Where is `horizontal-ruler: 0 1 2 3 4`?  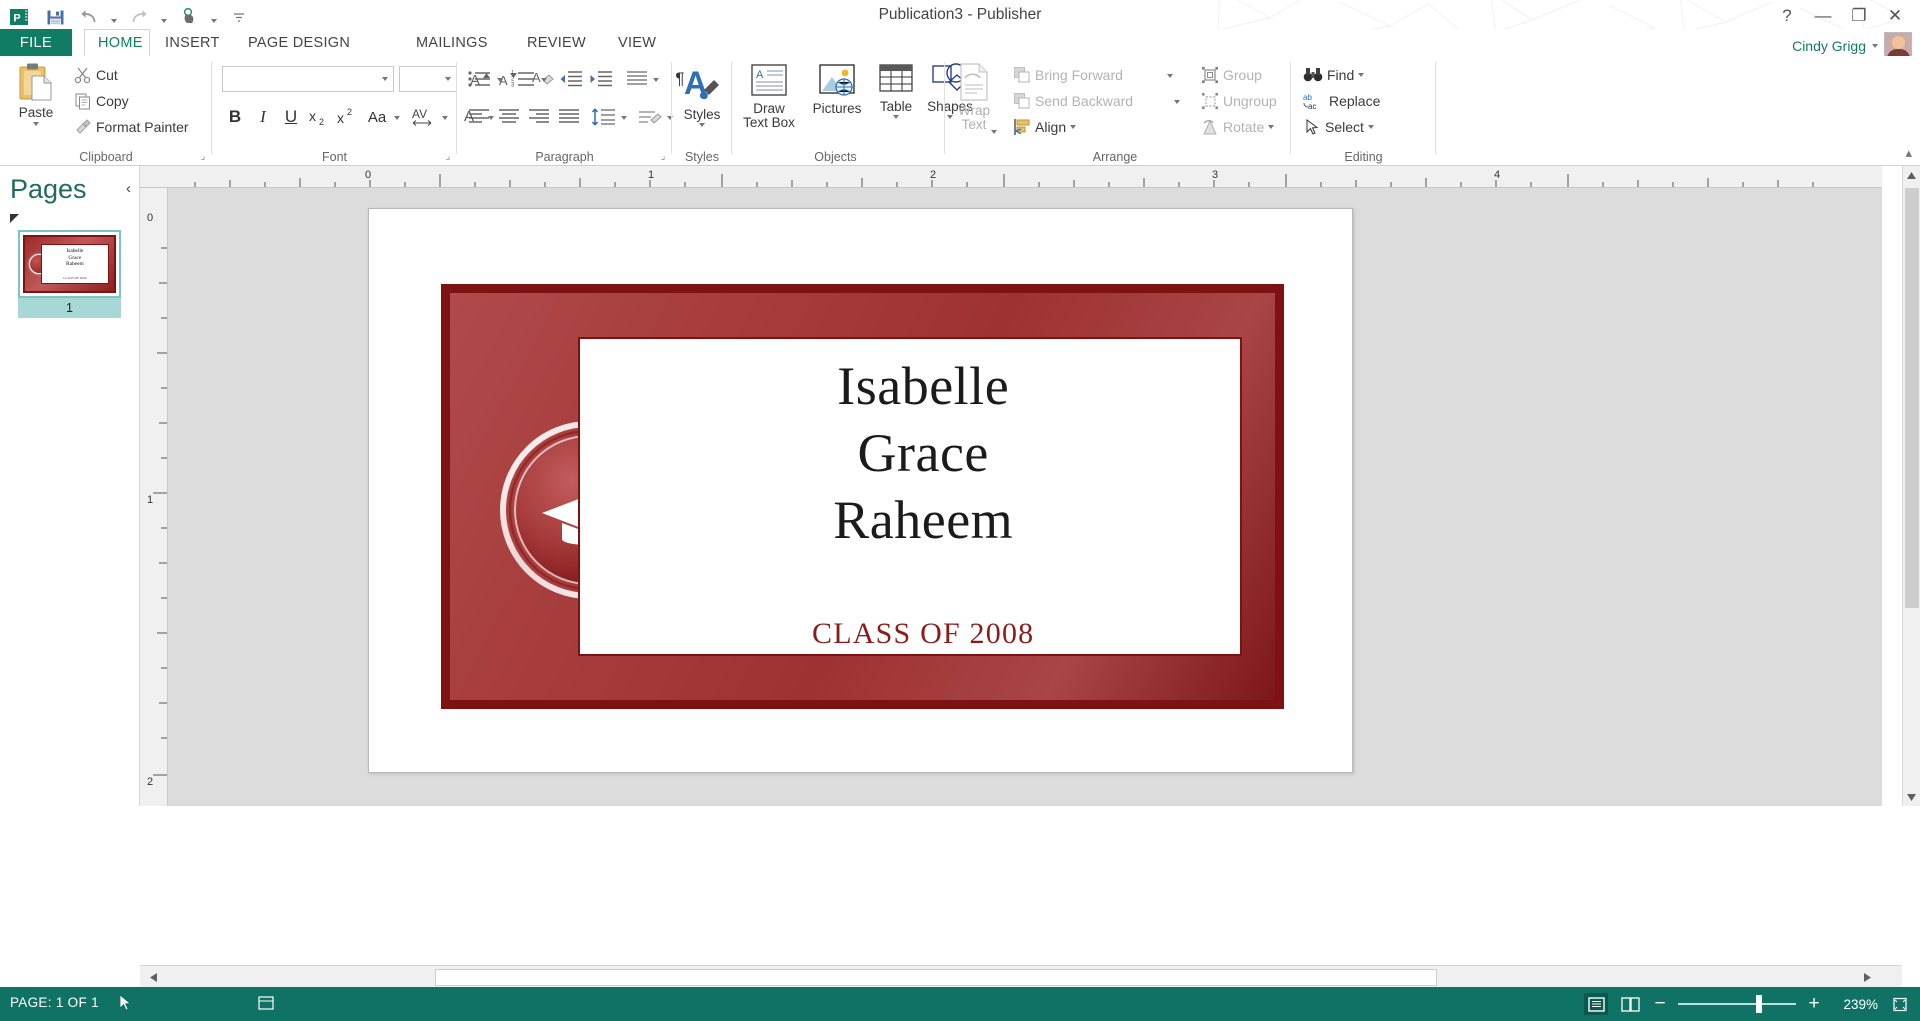 horizontal-ruler: 0 1 2 3 4 is located at coordinates (1011, 177).